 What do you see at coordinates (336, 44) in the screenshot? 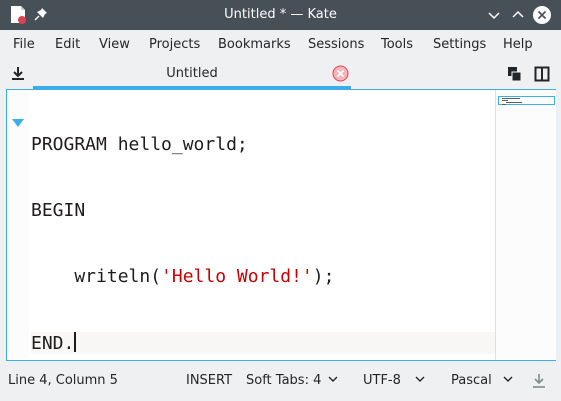
I see `menu-sessions: Sessions` at bounding box center [336, 44].